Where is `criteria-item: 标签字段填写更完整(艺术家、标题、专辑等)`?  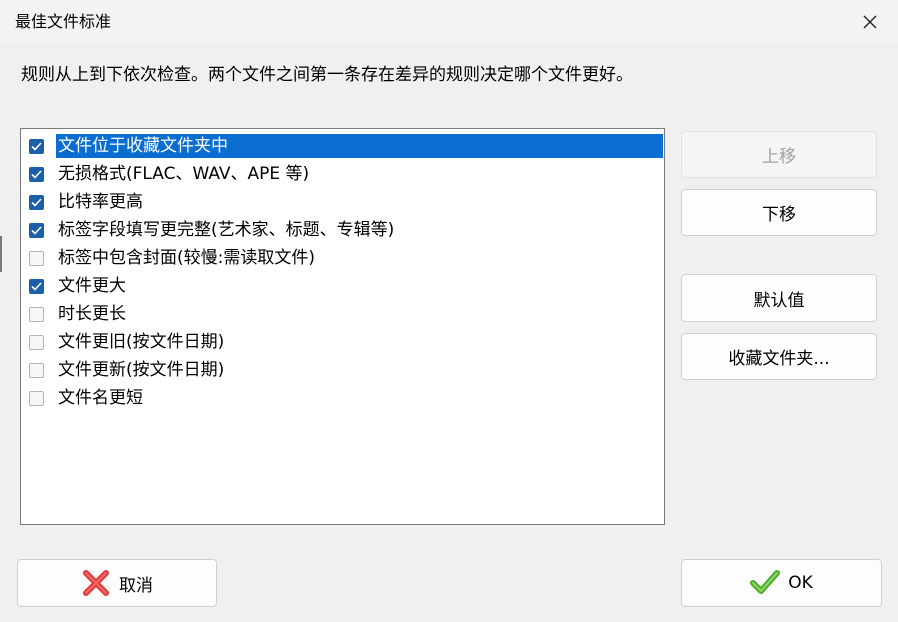 criteria-item: 标签字段填写更完整(艺术家、标题、专辑等) is located at coordinates (212, 230).